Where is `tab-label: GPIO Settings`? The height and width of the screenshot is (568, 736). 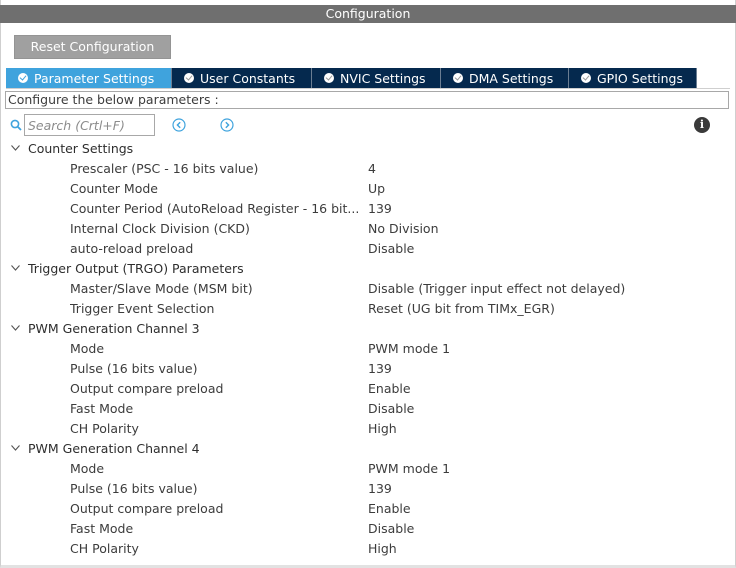
tab-label: GPIO Settings is located at coordinates (640, 78).